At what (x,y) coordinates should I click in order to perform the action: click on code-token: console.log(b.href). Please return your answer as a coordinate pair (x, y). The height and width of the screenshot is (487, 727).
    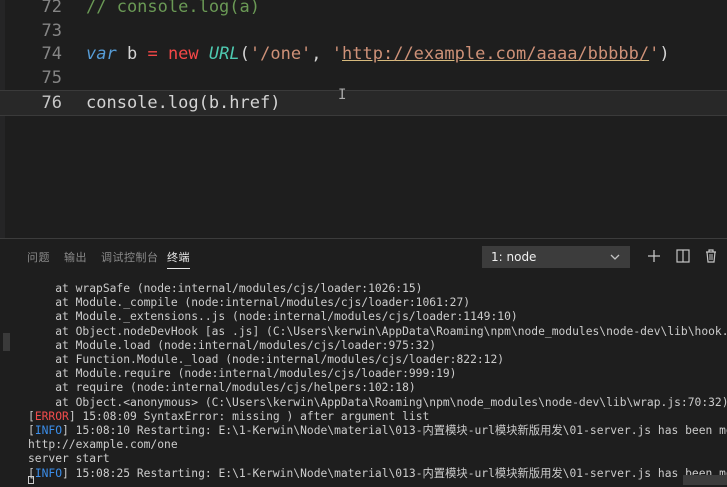
    Looking at the image, I should click on (183, 103).